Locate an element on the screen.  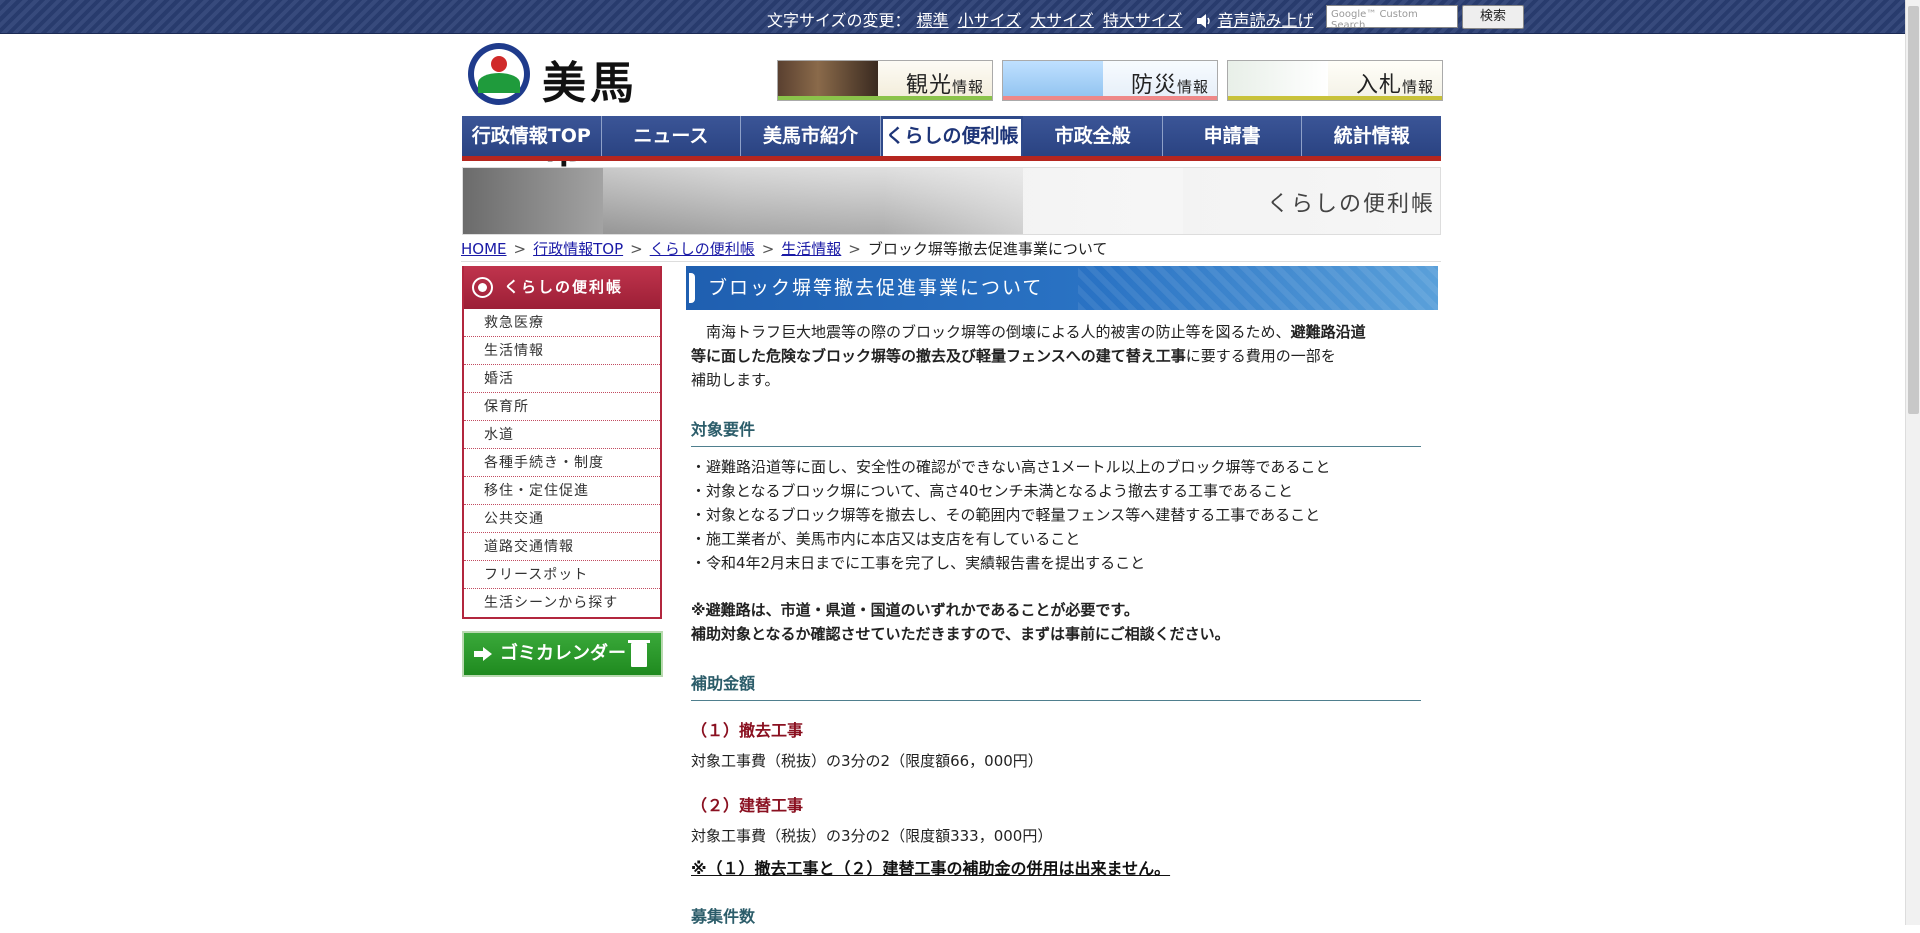
side-item-road: 道路交通情報 is located at coordinates (562, 547).